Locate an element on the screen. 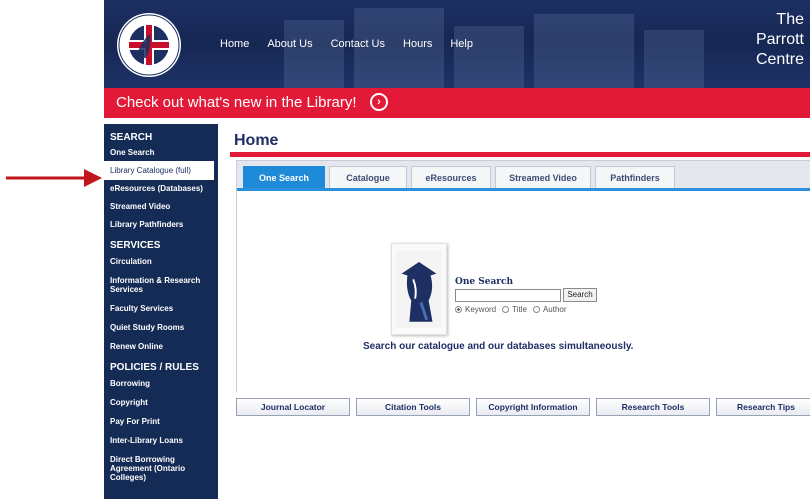  sidebar-heading-policies: POLICIES / RULES is located at coordinates (154, 367).